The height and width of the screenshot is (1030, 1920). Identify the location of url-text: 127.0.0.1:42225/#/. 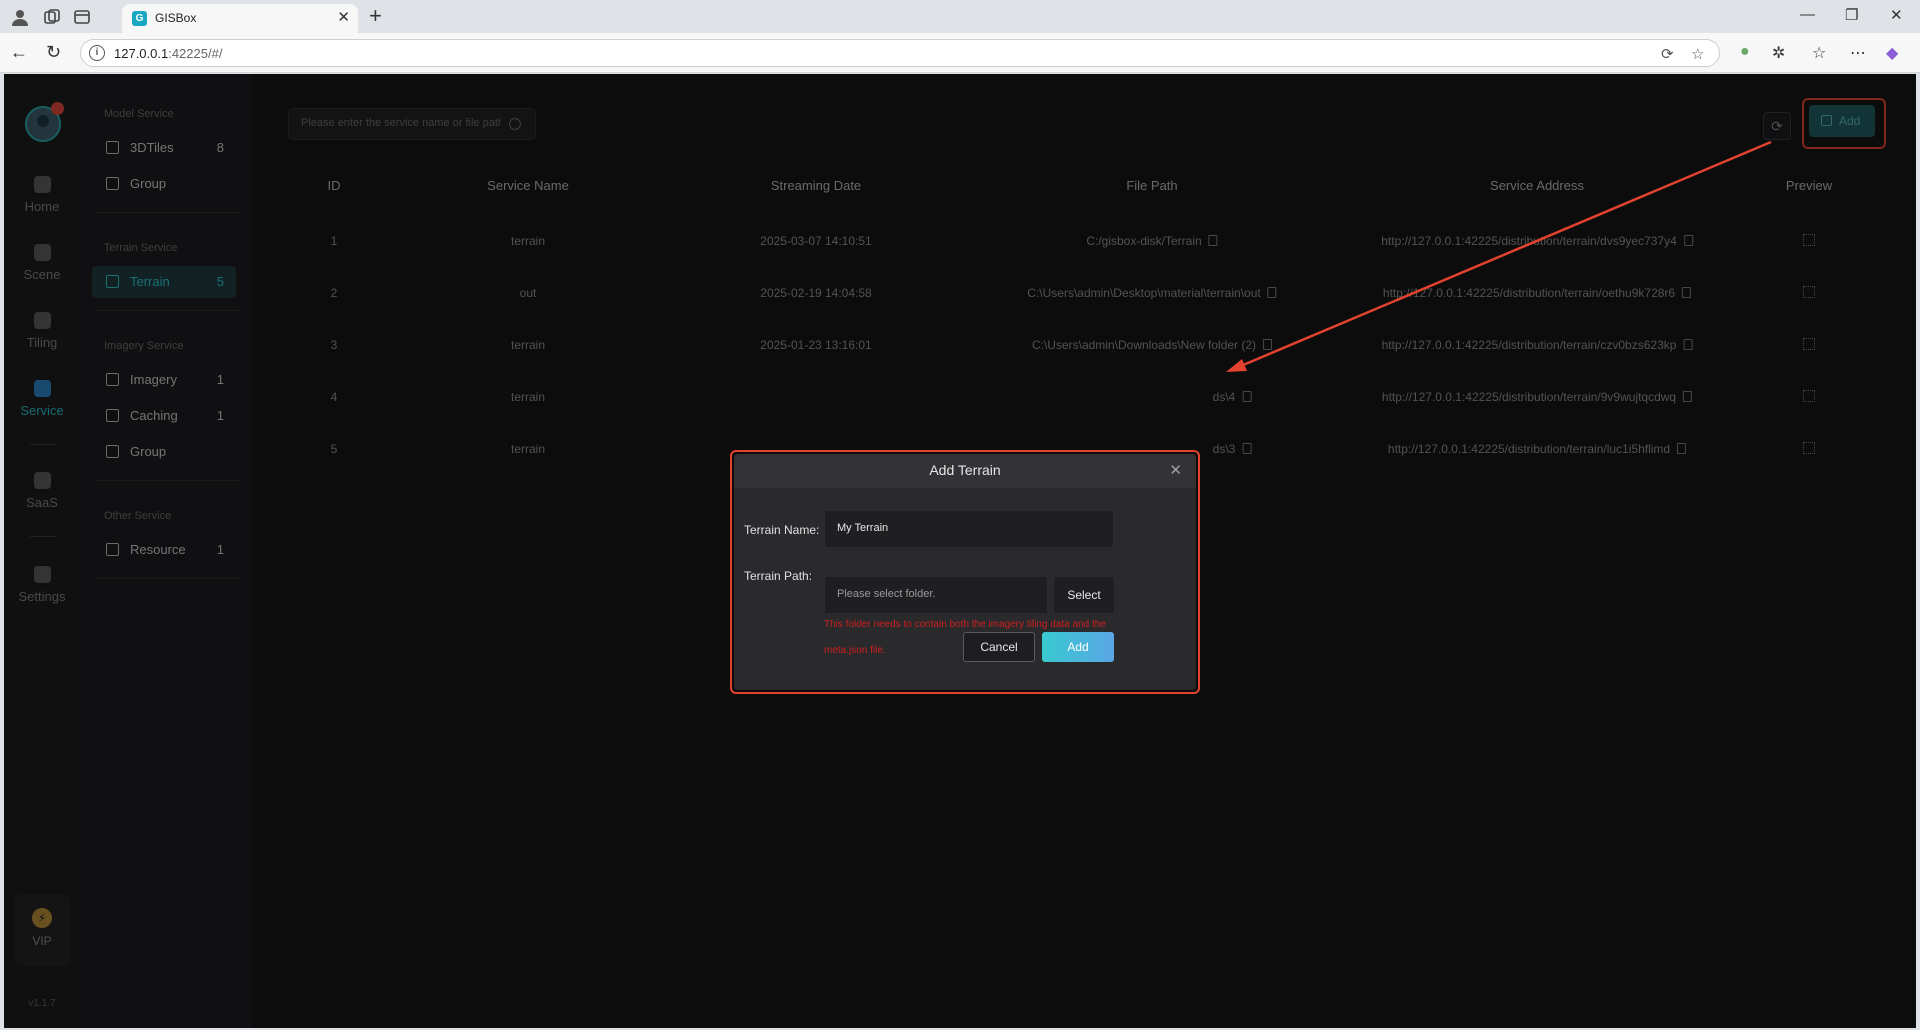
(168, 53).